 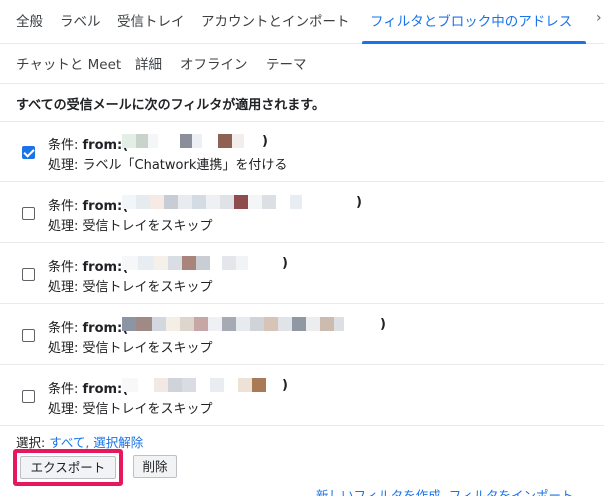 I want to click on filter-action: 処理: ラベル「Chatwork連携」を付ける, so click(x=168, y=165).